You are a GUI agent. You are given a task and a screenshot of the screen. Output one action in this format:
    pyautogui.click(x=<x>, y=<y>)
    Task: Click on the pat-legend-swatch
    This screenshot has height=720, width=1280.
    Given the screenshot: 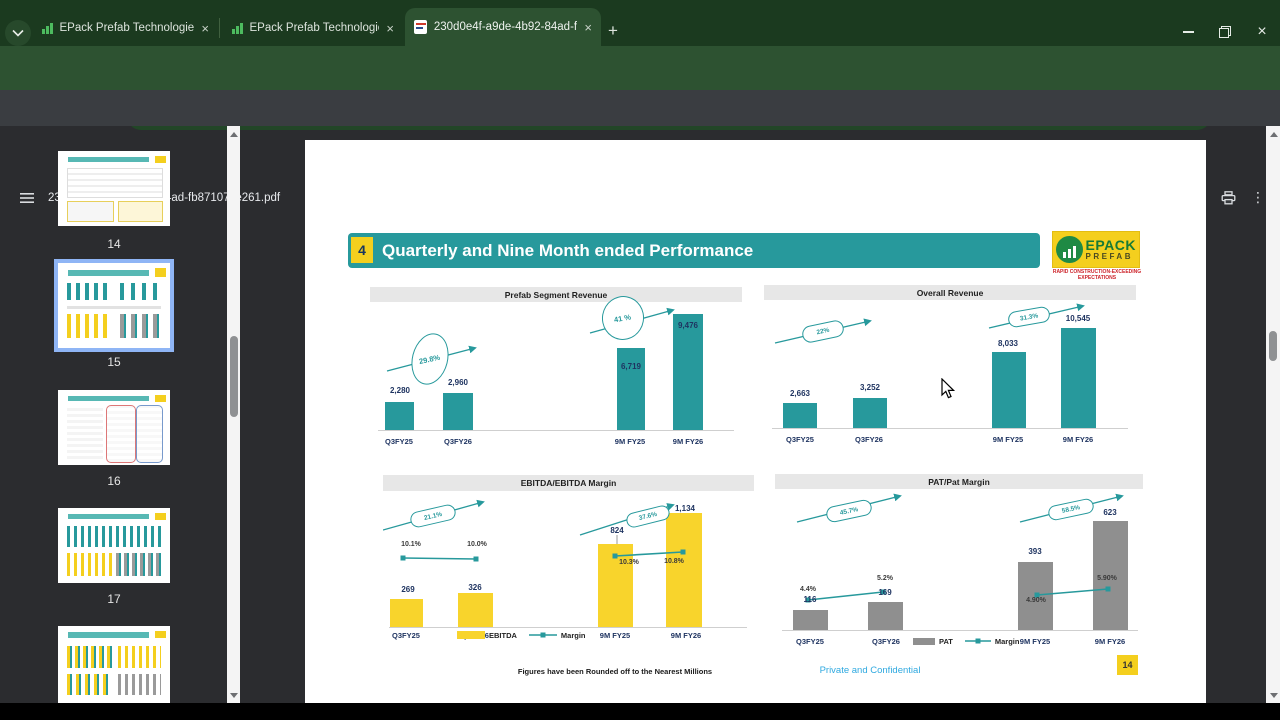 What is the action you would take?
    pyautogui.click(x=924, y=641)
    